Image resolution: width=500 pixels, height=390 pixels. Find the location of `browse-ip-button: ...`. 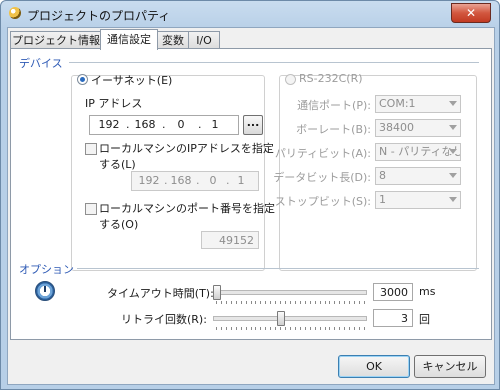

browse-ip-button: ... is located at coordinates (253, 125).